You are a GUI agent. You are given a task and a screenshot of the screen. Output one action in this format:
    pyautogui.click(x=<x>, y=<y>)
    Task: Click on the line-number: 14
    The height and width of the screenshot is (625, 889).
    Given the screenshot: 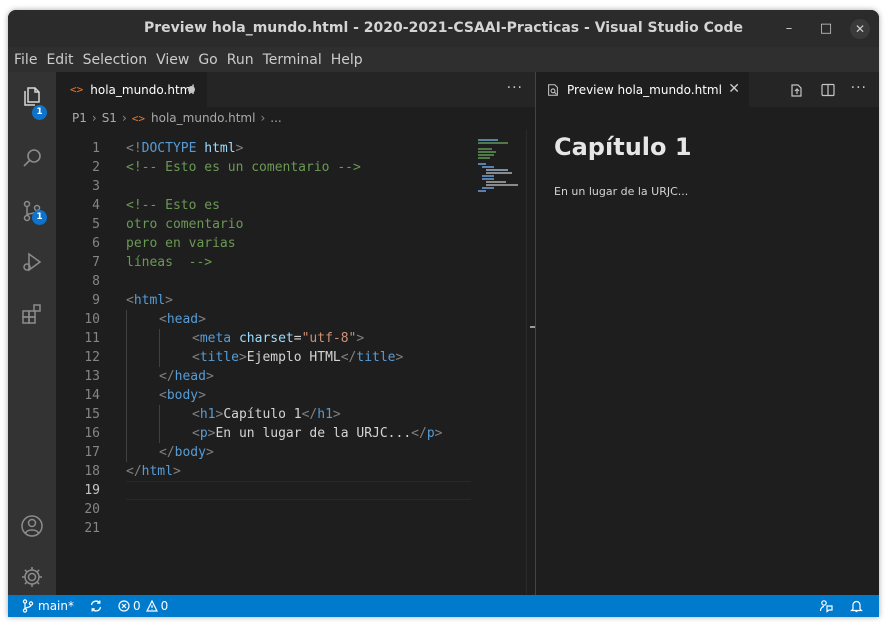 What is the action you would take?
    pyautogui.click(x=92, y=395)
    